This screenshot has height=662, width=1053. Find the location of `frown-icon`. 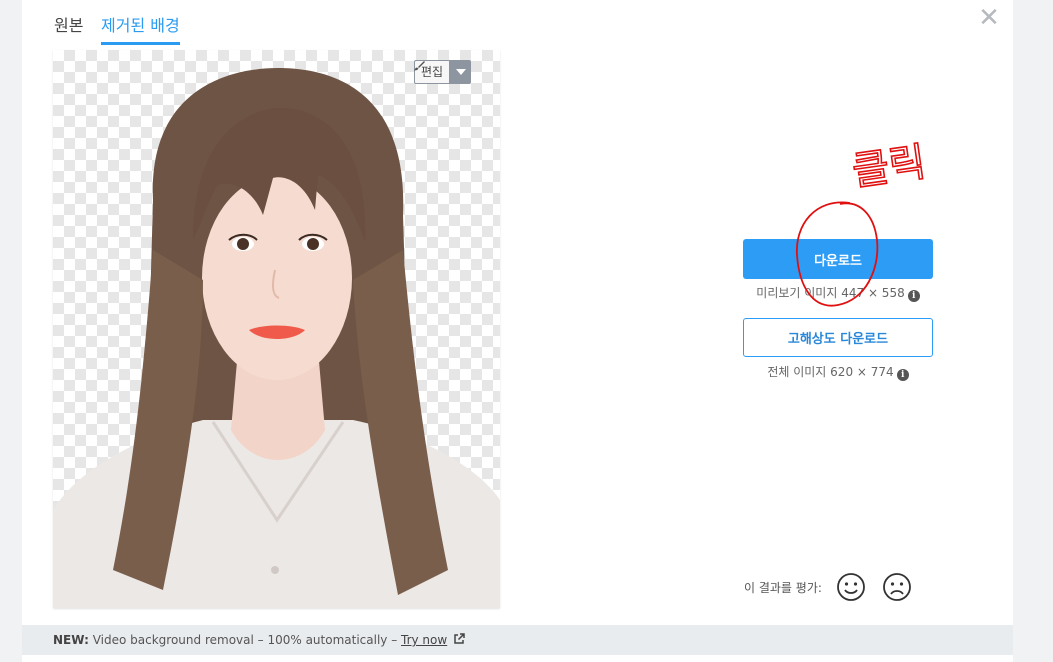

frown-icon is located at coordinates (897, 587).